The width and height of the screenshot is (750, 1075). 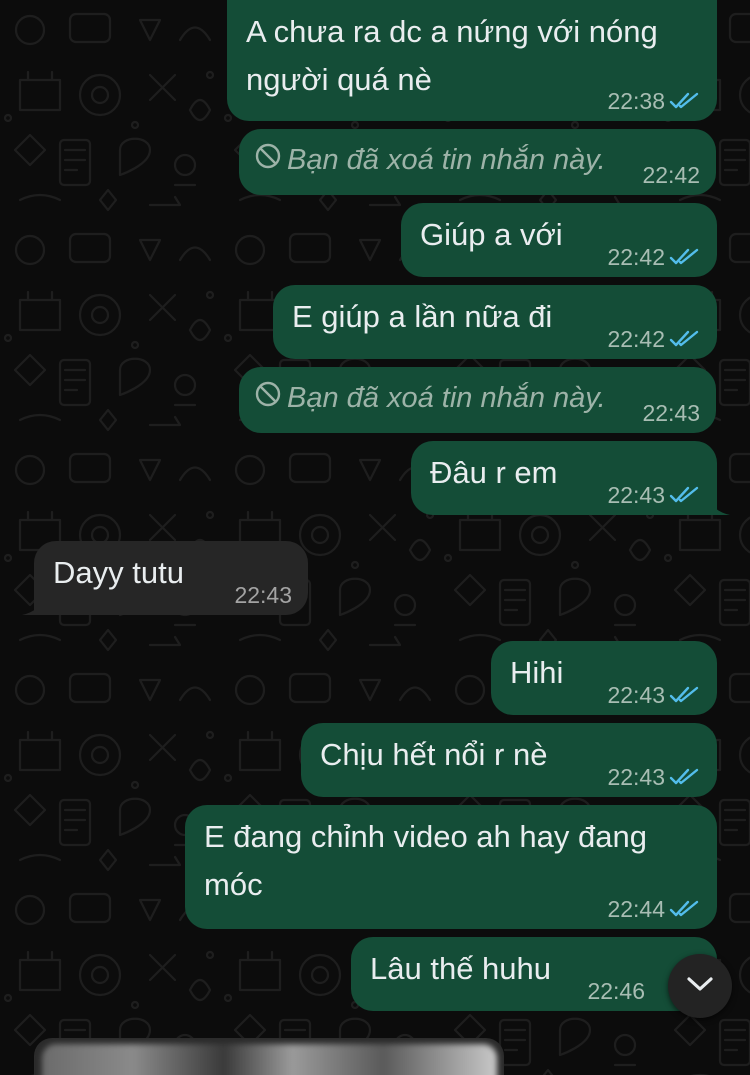 What do you see at coordinates (118, 572) in the screenshot?
I see `message-text: Dayy tutu` at bounding box center [118, 572].